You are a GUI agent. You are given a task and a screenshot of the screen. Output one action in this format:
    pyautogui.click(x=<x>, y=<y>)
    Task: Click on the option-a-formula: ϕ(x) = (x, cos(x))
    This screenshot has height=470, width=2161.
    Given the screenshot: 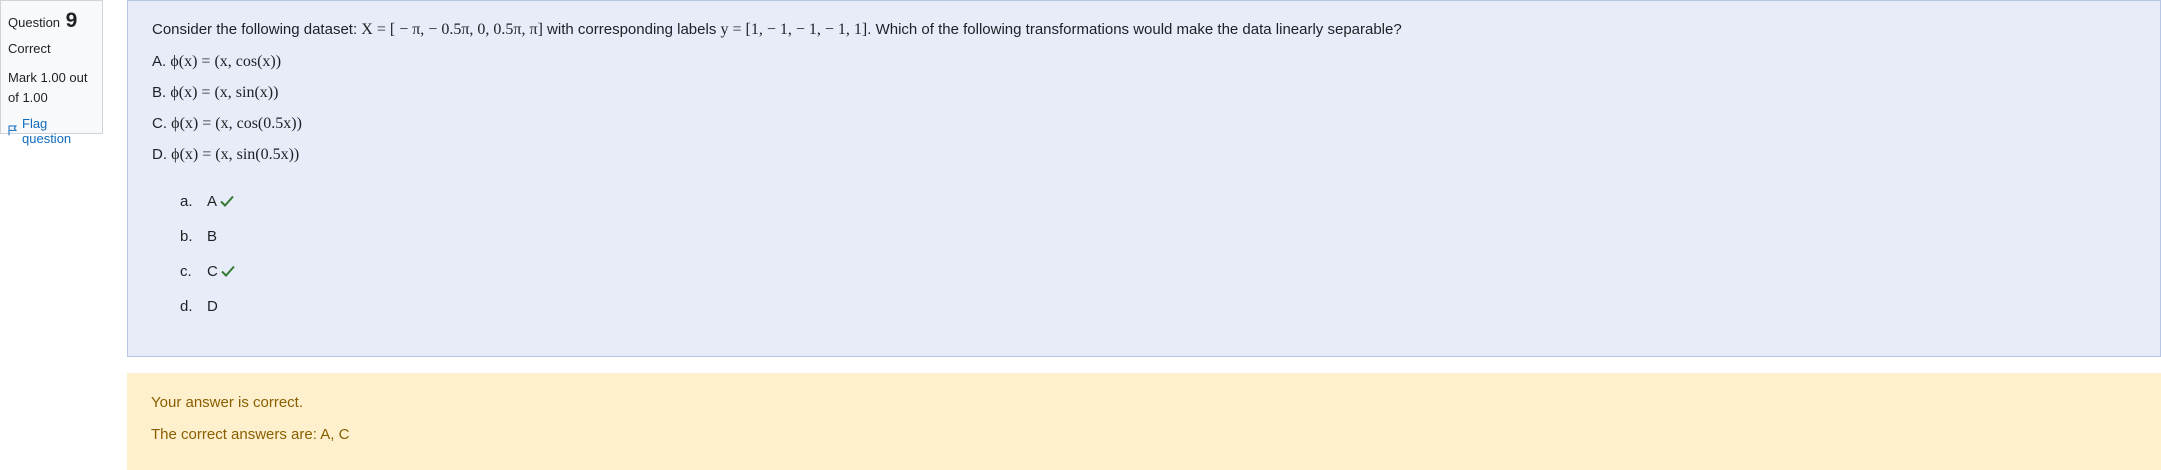 What is the action you would take?
    pyautogui.click(x=226, y=61)
    